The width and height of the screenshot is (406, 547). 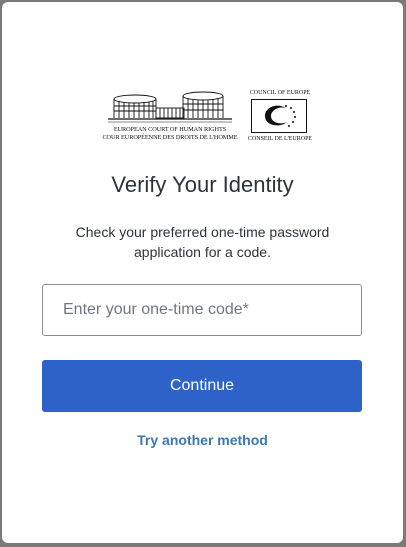 What do you see at coordinates (202, 386) in the screenshot?
I see `continue-button: Continue` at bounding box center [202, 386].